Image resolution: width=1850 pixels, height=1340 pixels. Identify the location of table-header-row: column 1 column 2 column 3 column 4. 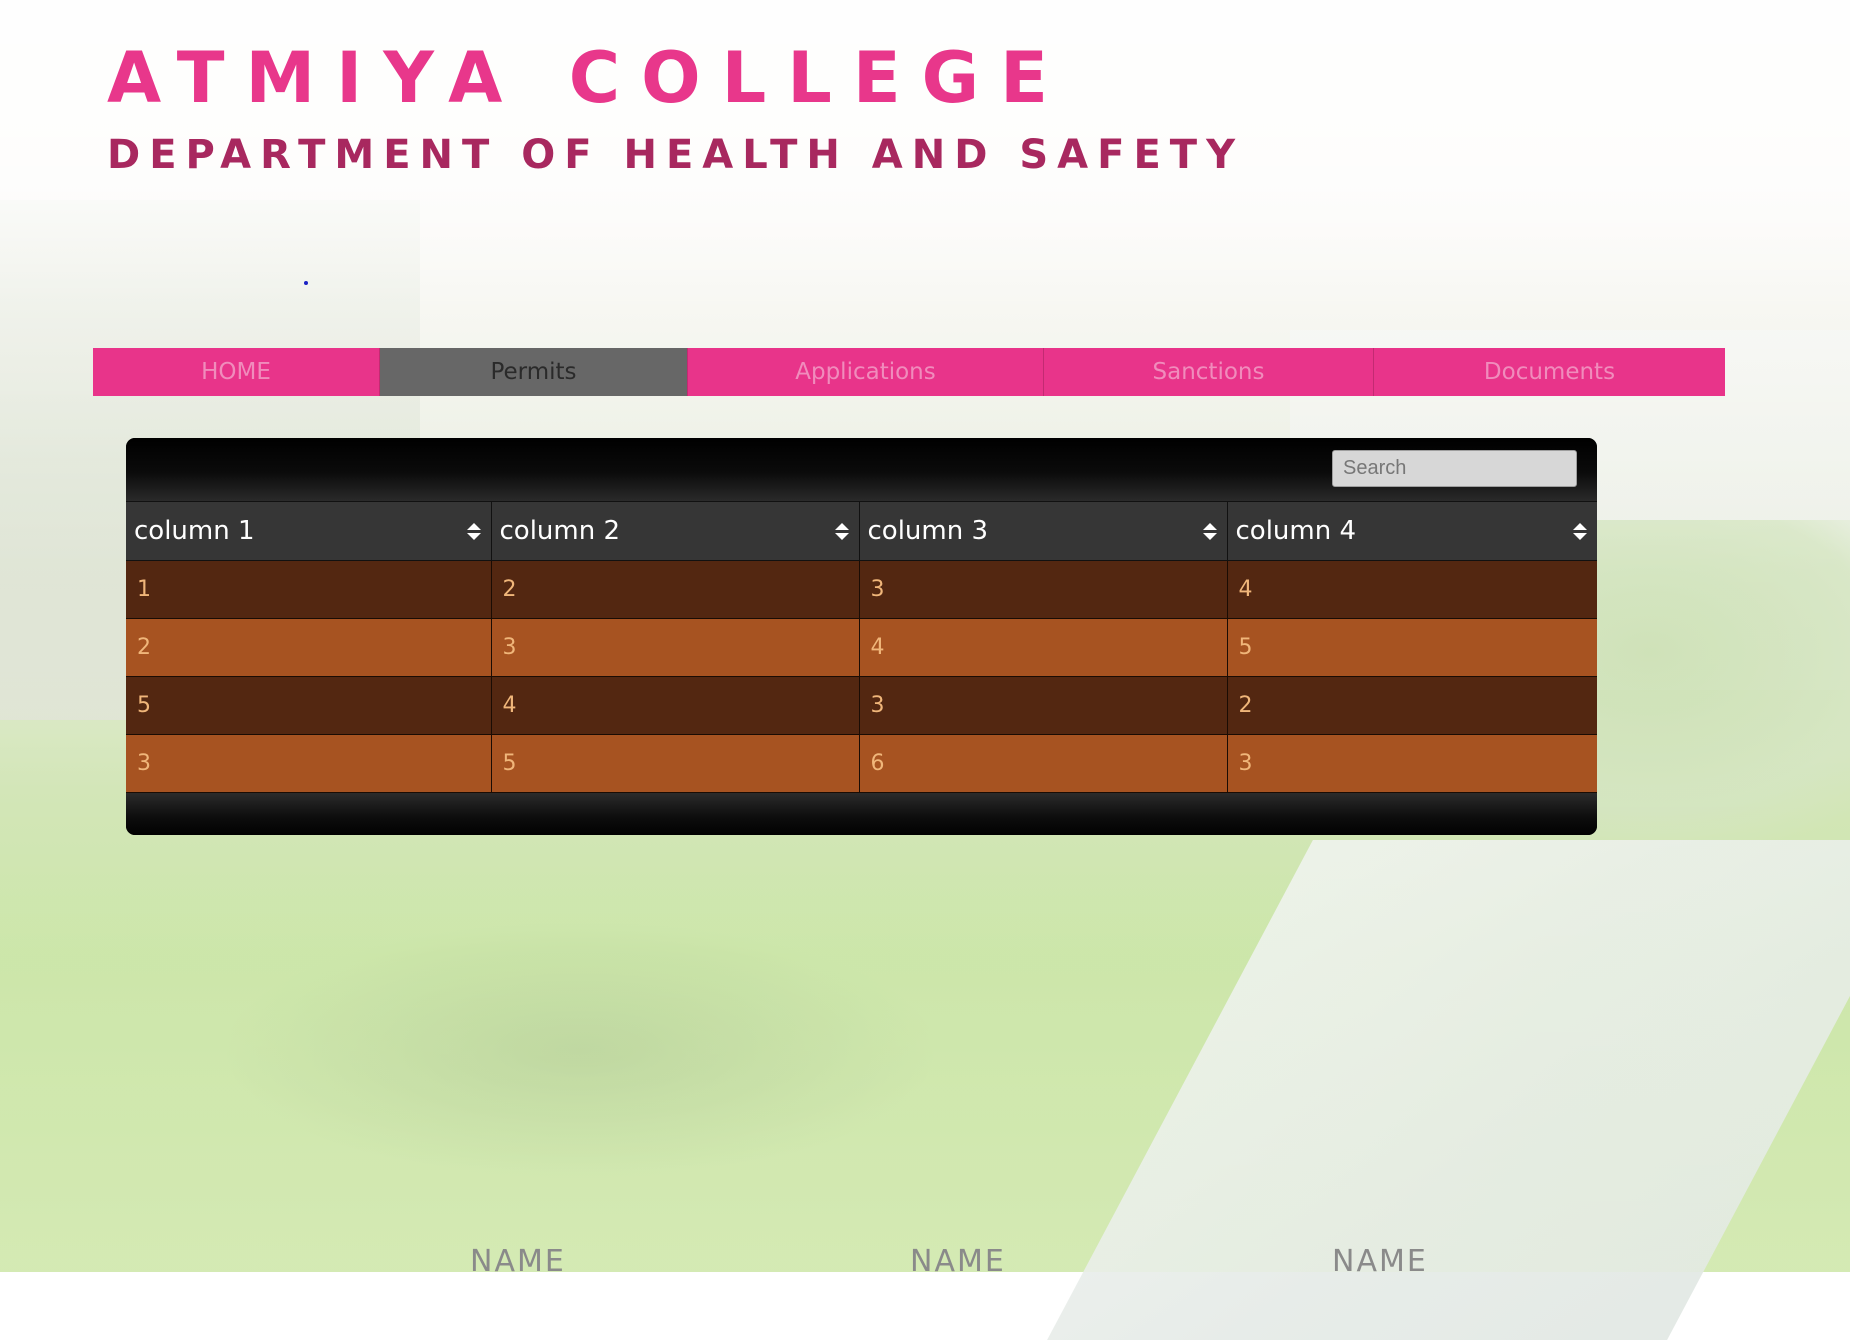
(861, 531).